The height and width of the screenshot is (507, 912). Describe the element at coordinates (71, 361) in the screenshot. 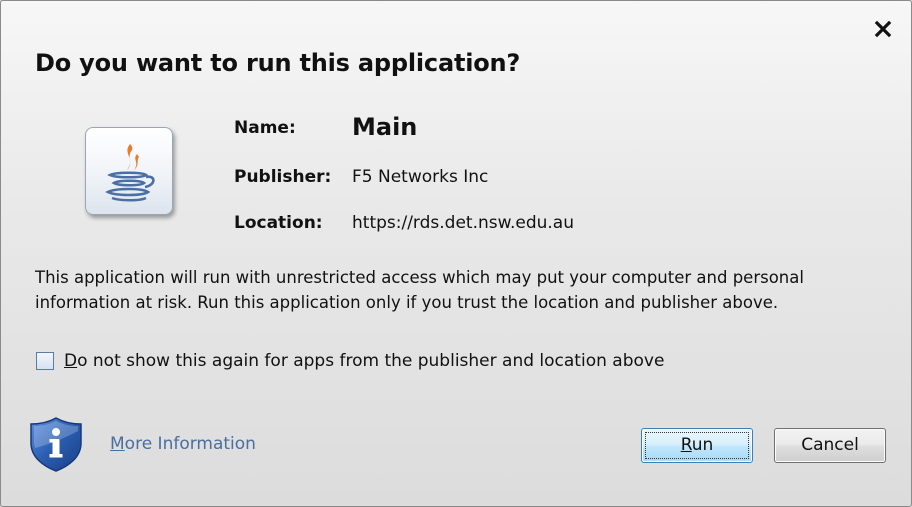

I see `checkbox-label-accesskey: D` at that location.